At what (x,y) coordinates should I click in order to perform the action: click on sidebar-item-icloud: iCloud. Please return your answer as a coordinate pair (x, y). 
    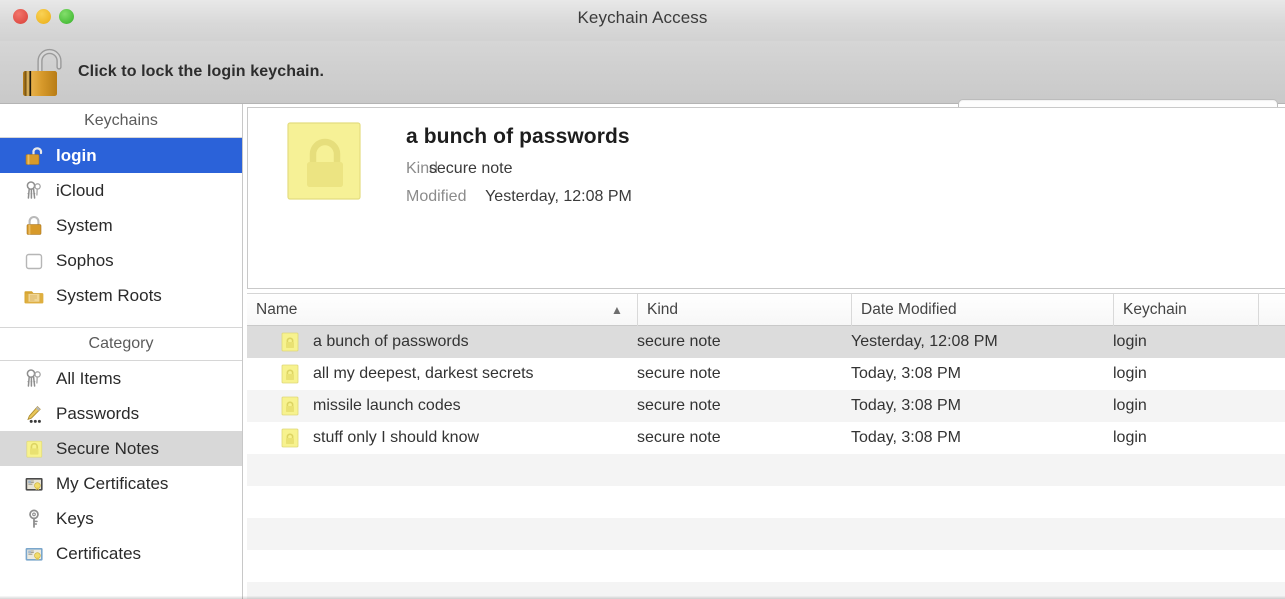
    Looking at the image, I should click on (121, 190).